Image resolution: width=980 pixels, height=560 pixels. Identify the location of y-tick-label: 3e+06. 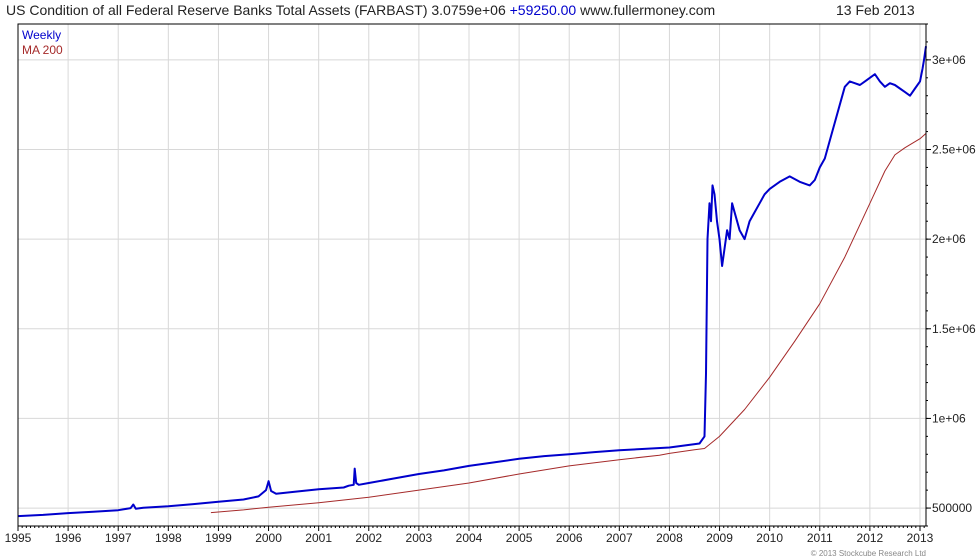
(949, 60).